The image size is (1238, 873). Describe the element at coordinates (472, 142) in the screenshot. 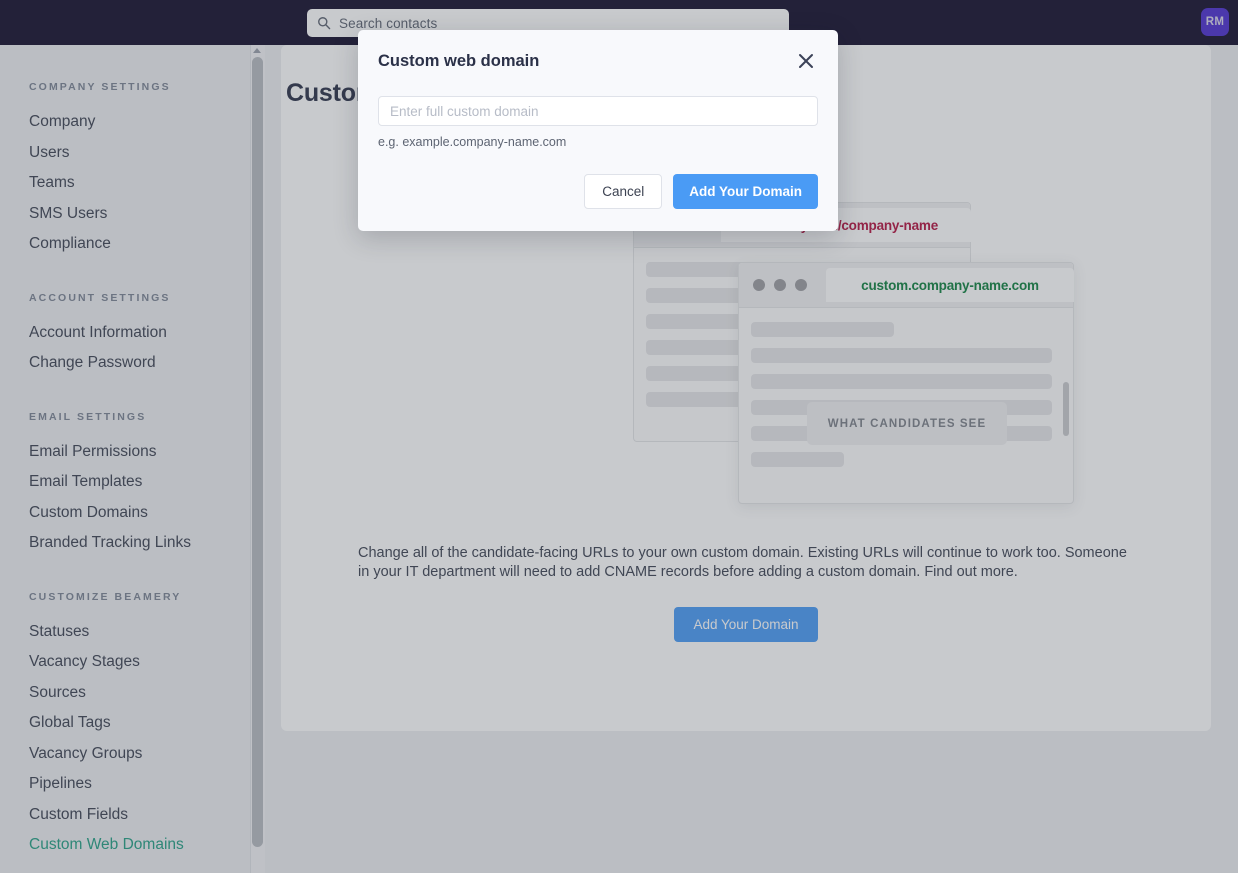

I see `input-hint-text: e.g. example.company-name.com` at that location.